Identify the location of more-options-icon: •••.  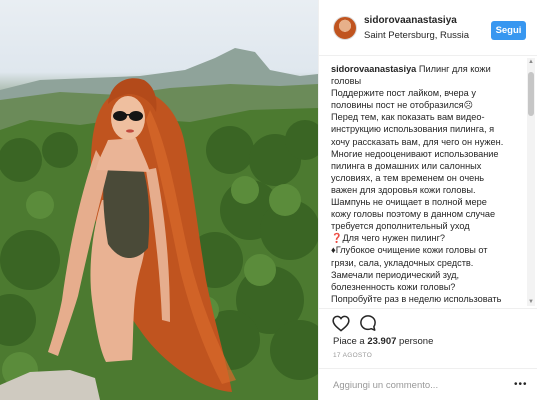
(521, 384).